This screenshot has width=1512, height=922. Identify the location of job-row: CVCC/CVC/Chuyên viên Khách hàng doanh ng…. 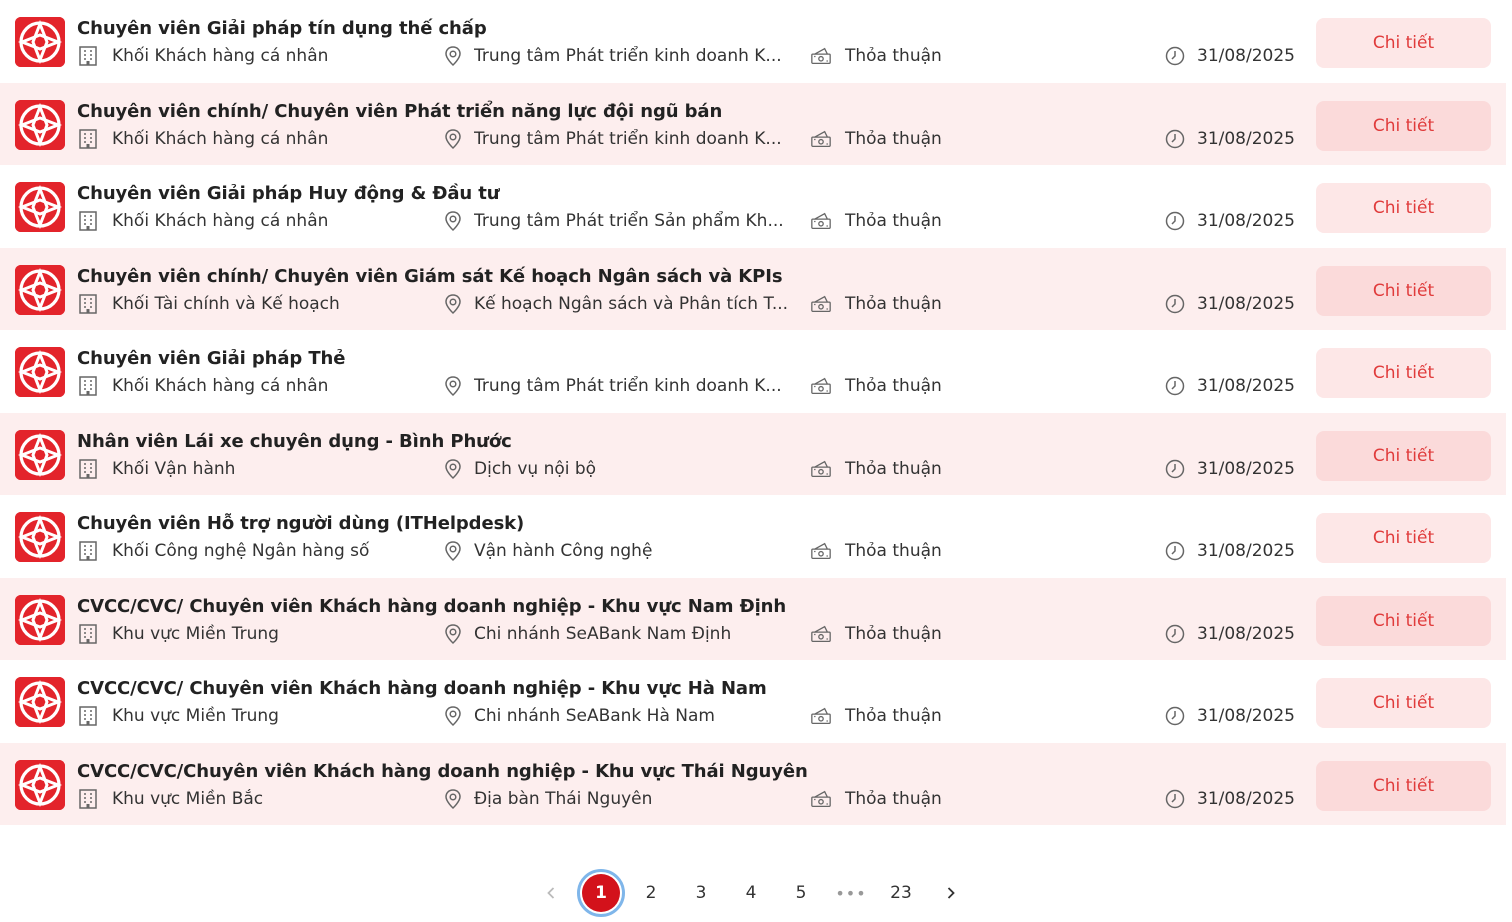
(753, 783).